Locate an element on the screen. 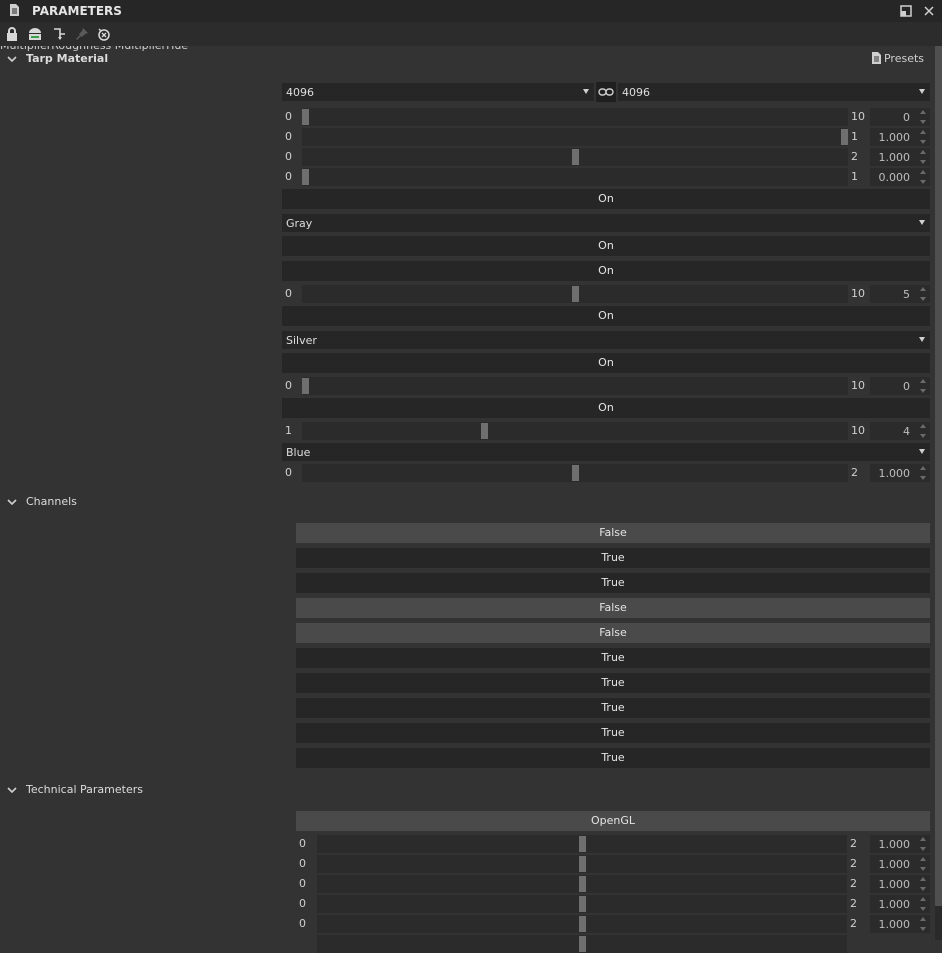  value-spinbox: 5 is located at coordinates (900, 294).